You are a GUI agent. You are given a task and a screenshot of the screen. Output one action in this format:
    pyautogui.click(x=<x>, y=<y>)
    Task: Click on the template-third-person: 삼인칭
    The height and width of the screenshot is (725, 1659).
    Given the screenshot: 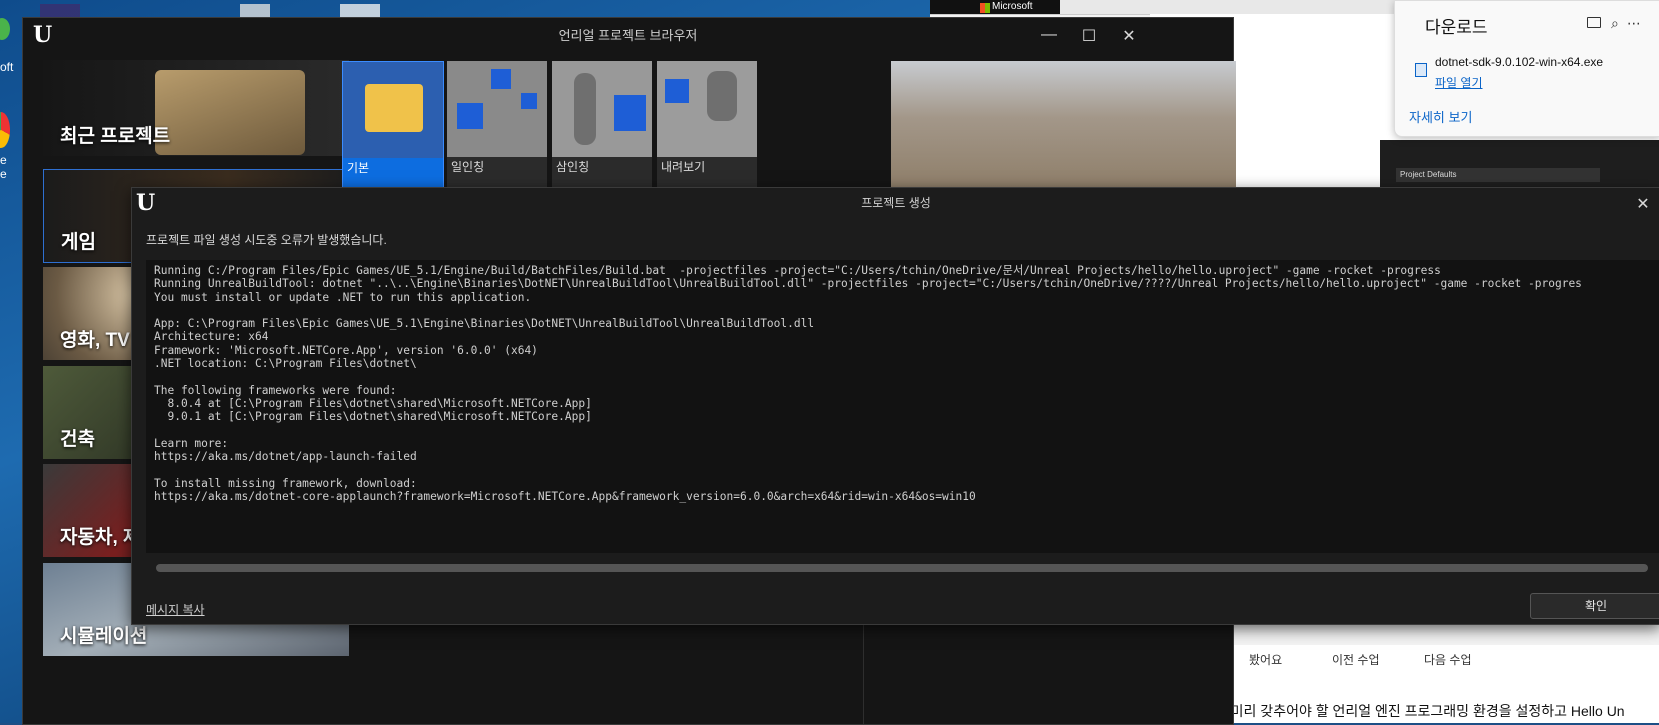 What is the action you would take?
    pyautogui.click(x=602, y=124)
    